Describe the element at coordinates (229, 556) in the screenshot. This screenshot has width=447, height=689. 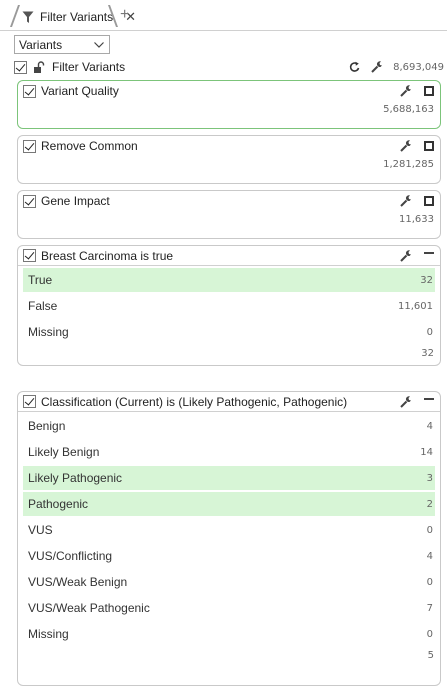
I see `option-row: VUS/Conflicting 4` at that location.